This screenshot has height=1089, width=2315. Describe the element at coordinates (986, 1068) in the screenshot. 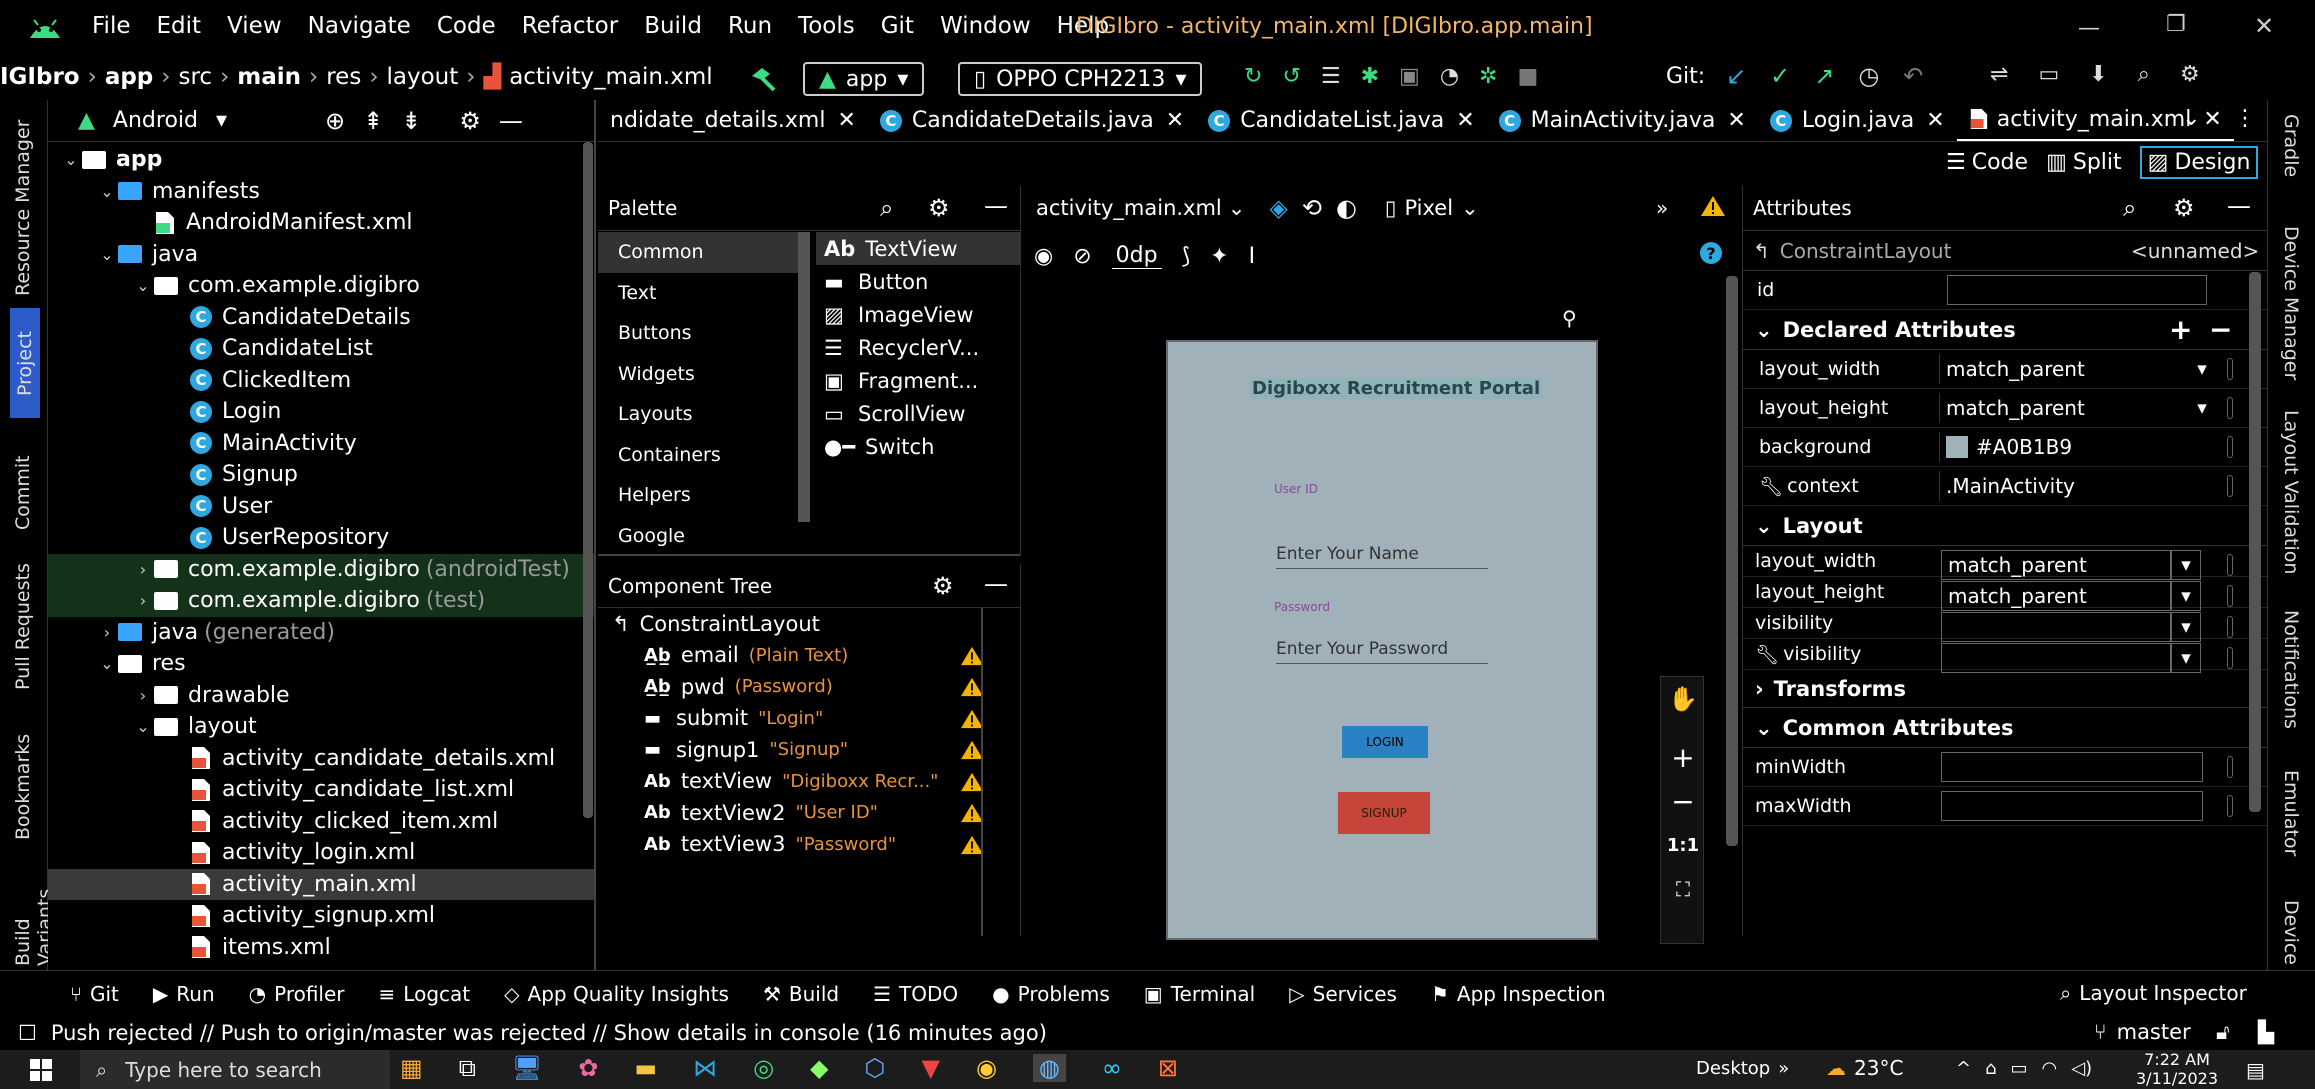

I see `chrome-icon: ◉` at that location.